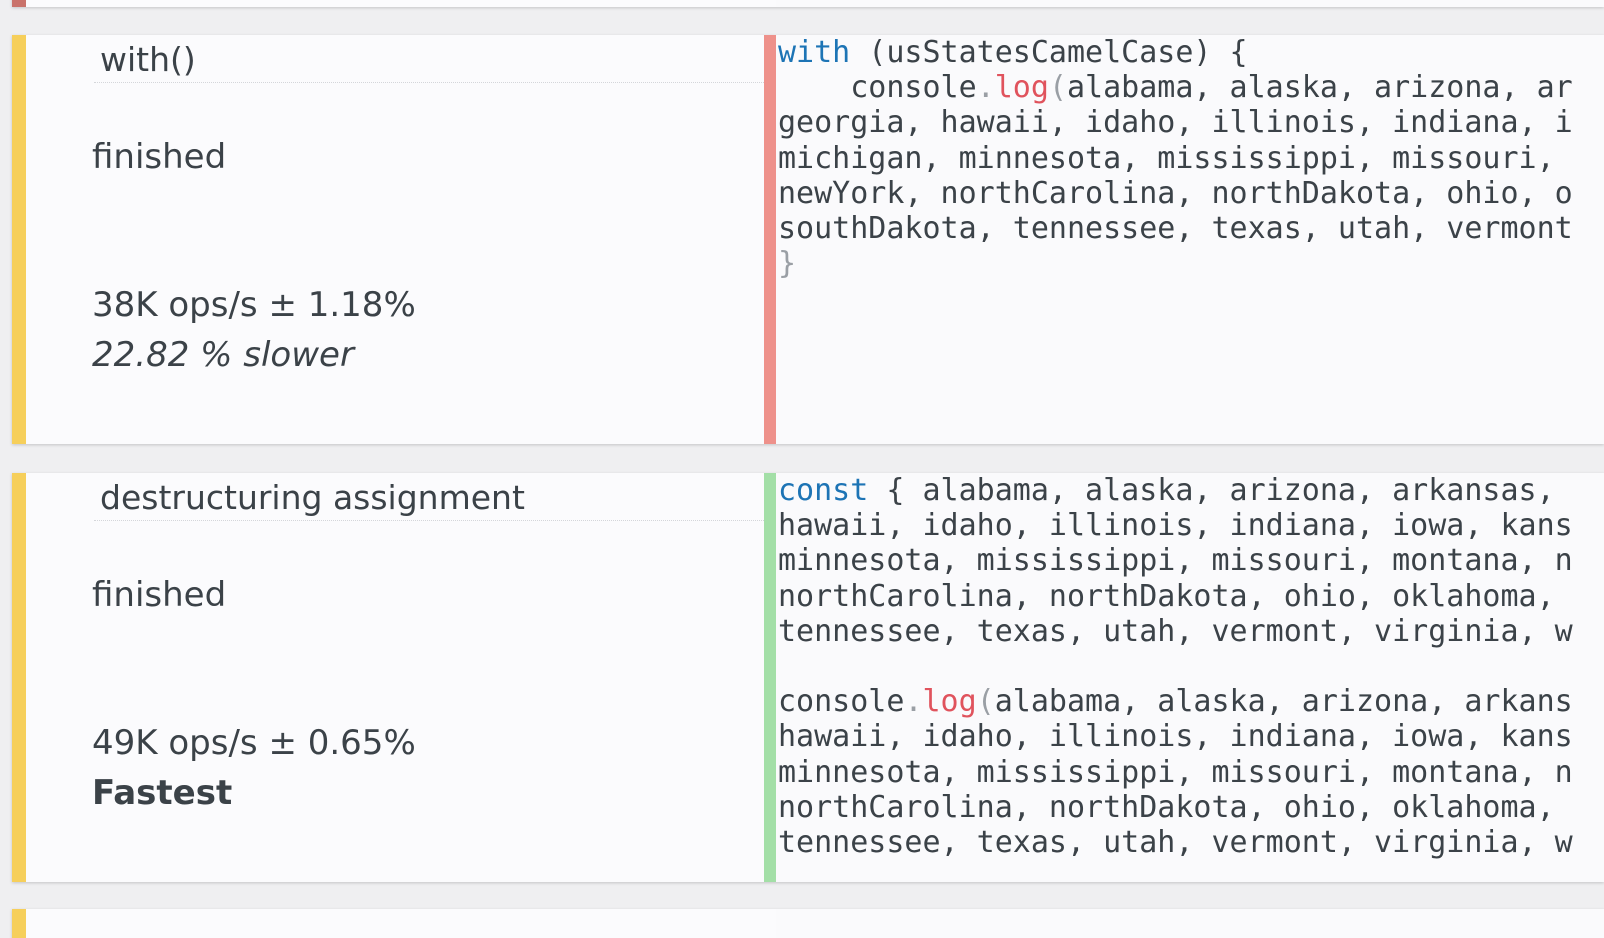  I want to click on test-name: with(), so click(430, 60).